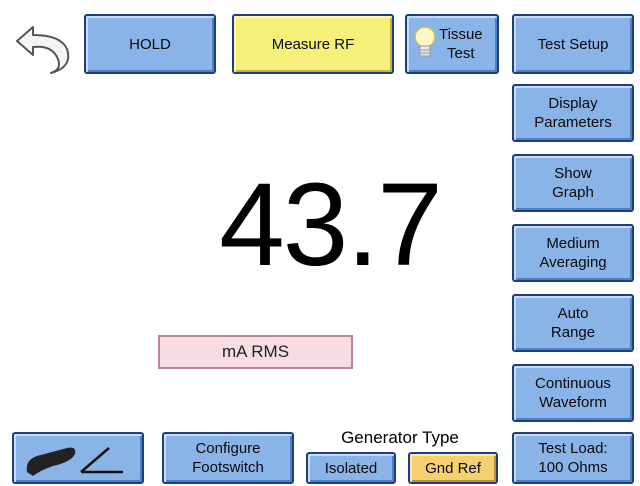 The image size is (640, 486). Describe the element at coordinates (573, 448) in the screenshot. I see `test-load-line1: Test Load:` at that location.